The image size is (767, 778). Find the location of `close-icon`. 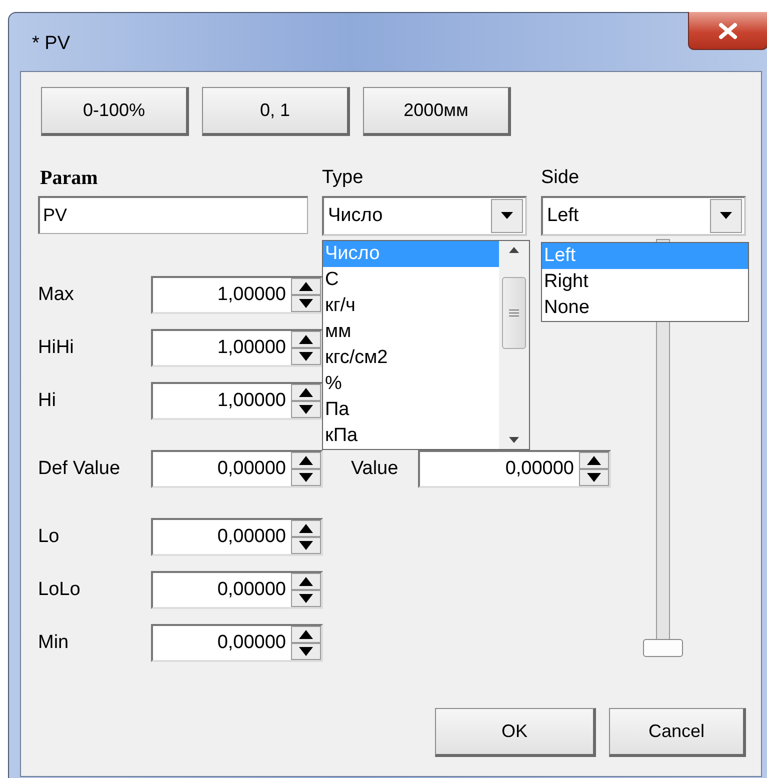

close-icon is located at coordinates (728, 31).